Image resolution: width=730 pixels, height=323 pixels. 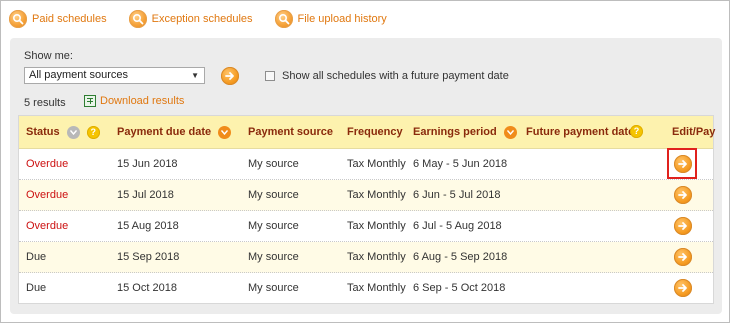 I want to click on header-earnings-period: Earnings period, so click(x=465, y=132).